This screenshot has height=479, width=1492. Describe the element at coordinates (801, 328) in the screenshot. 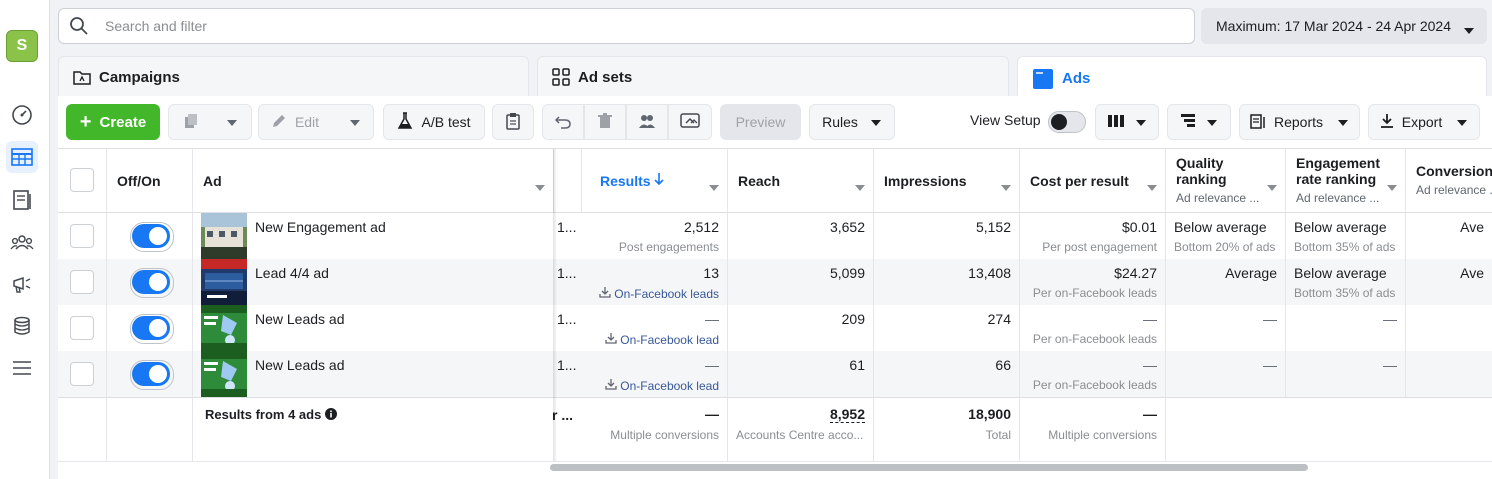

I see `cell-reach: 209` at that location.